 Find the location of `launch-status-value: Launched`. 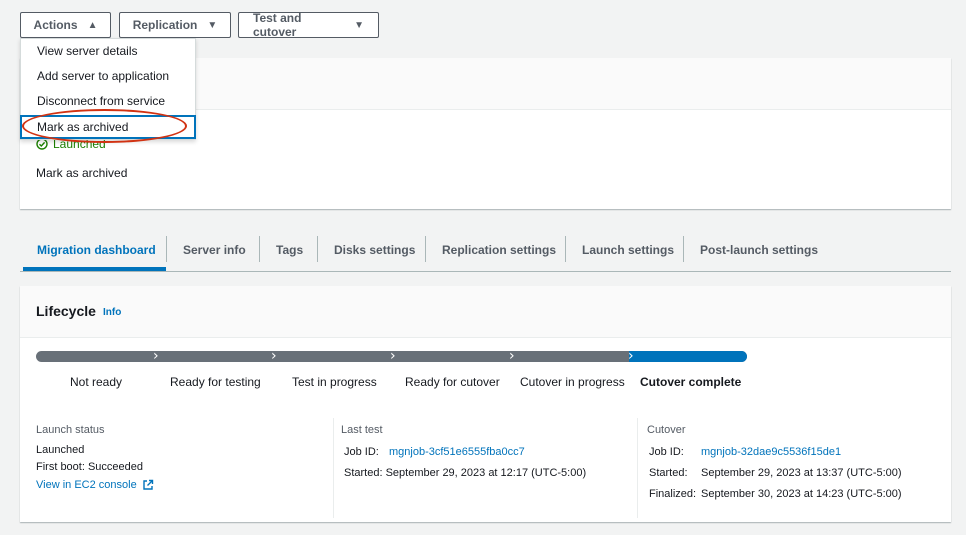

launch-status-value: Launched is located at coordinates (60, 450).